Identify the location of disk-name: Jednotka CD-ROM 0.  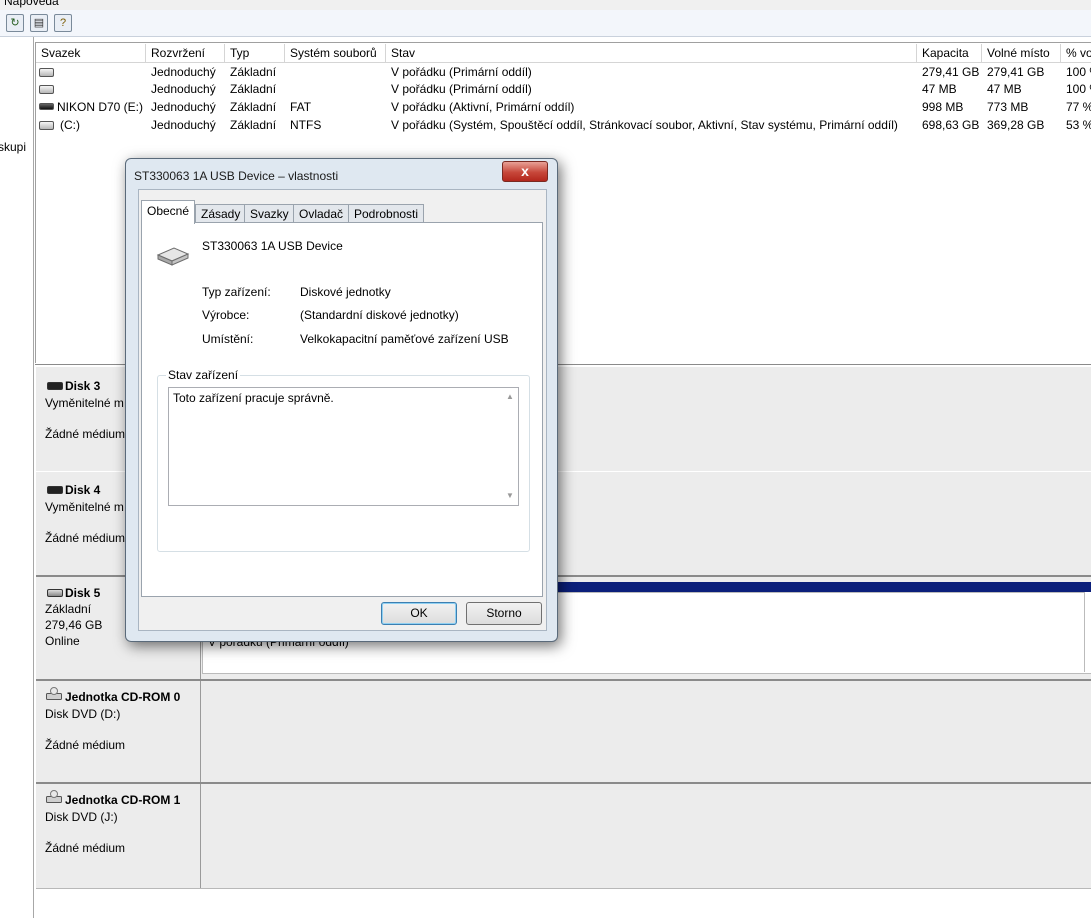
(123, 697).